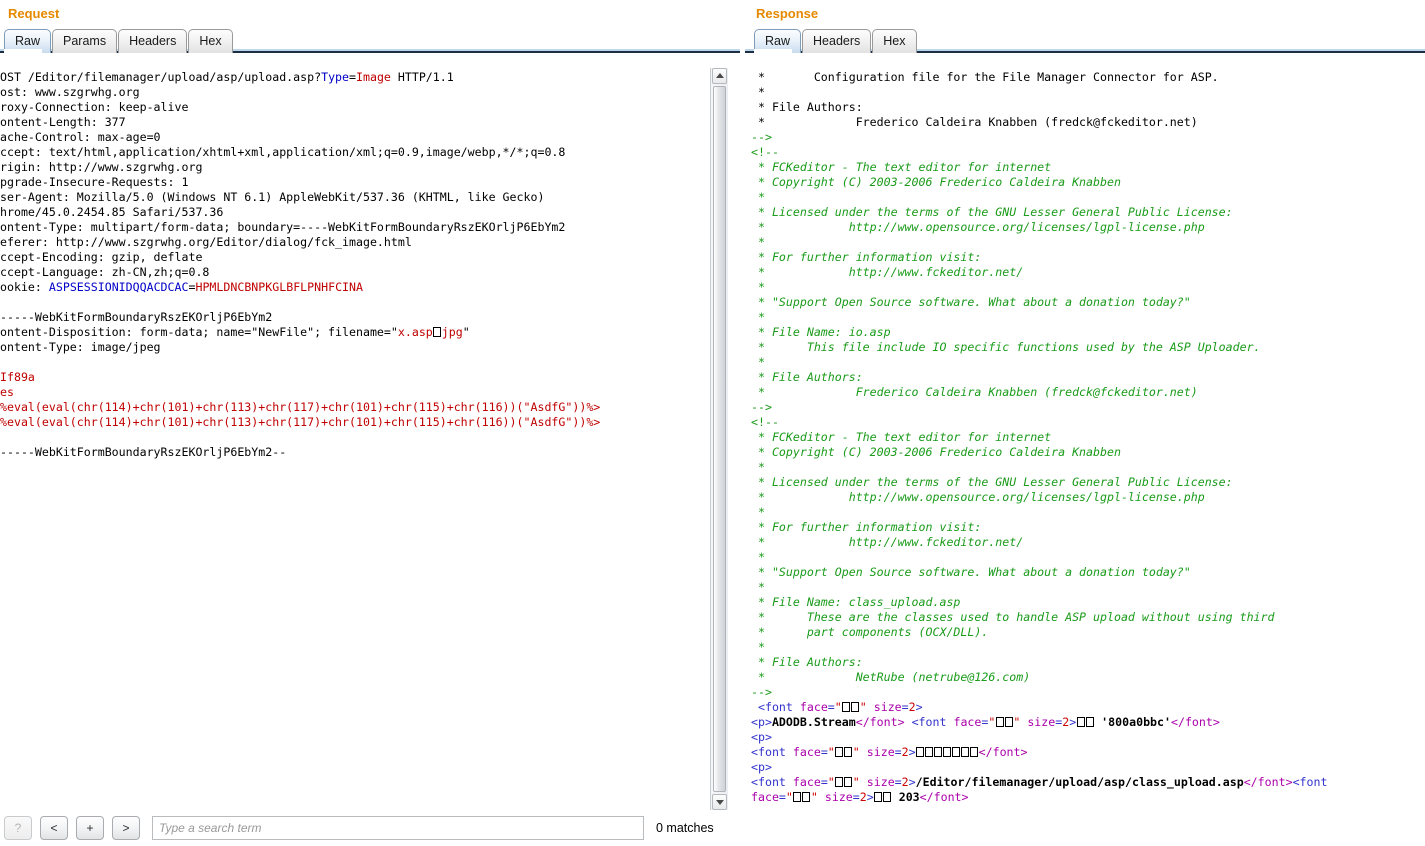 The width and height of the screenshot is (1425, 846). What do you see at coordinates (126, 828) in the screenshot?
I see `request-search-next-button: >` at bounding box center [126, 828].